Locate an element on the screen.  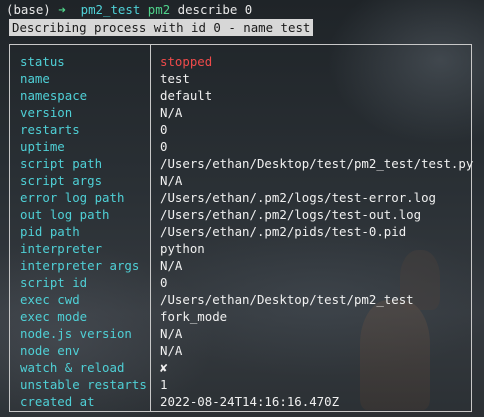
table-row: status stopped is located at coordinates (240, 61).